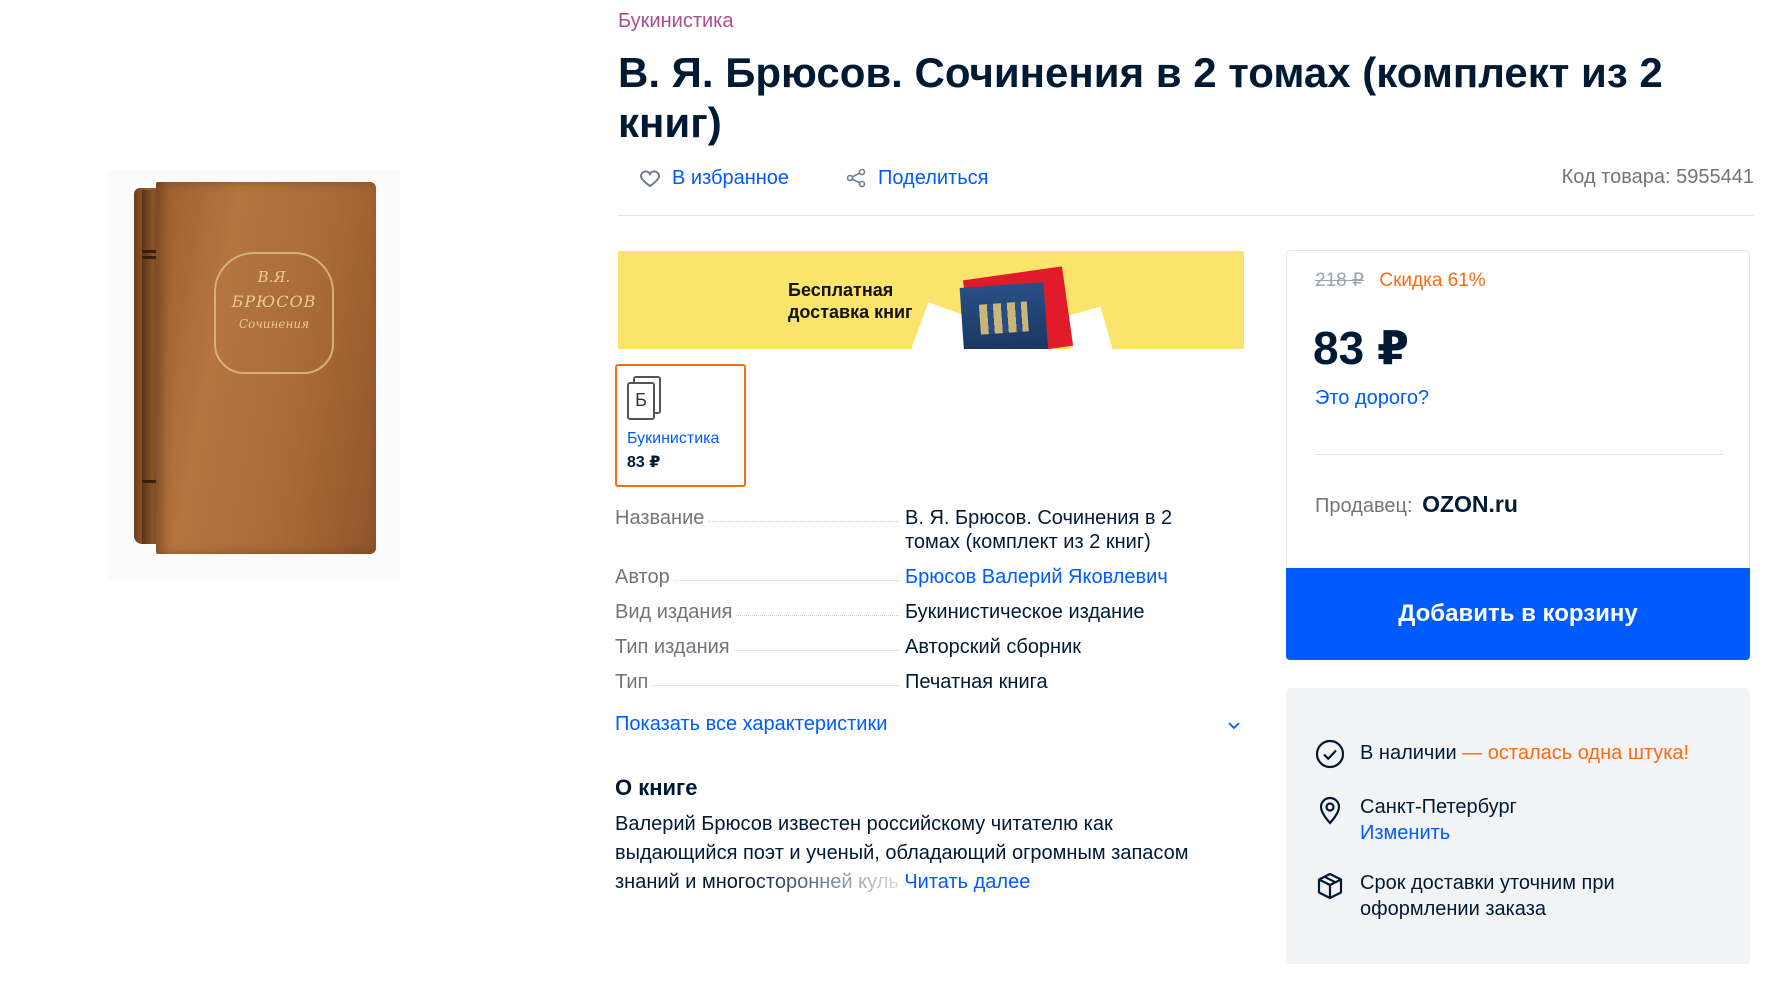  What do you see at coordinates (656, 787) in the screenshot?
I see `about-book-heading: О книге` at bounding box center [656, 787].